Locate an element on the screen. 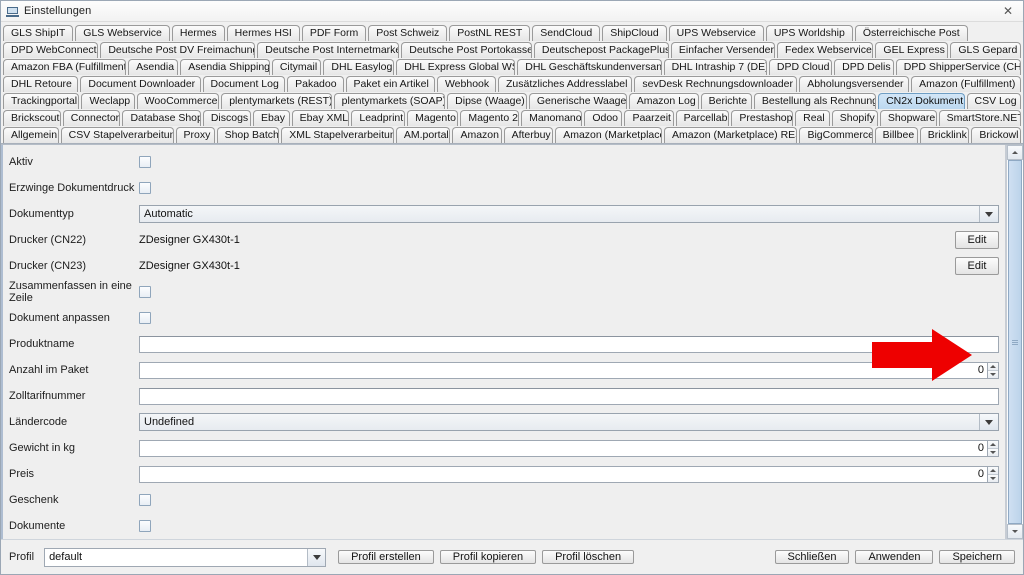 The width and height of the screenshot is (1024, 575). checkbox-zusammenfassen-in-eine-zeile is located at coordinates (145, 292).